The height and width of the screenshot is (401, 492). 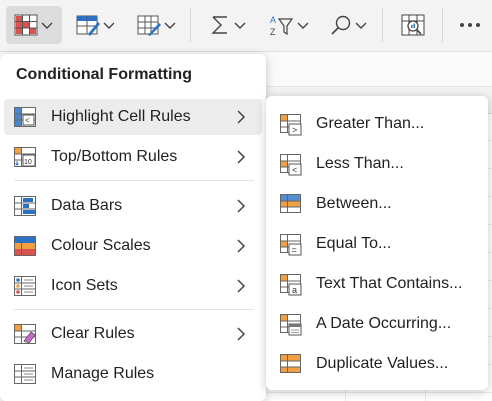 I want to click on svg-text: A, so click(x=273, y=20).